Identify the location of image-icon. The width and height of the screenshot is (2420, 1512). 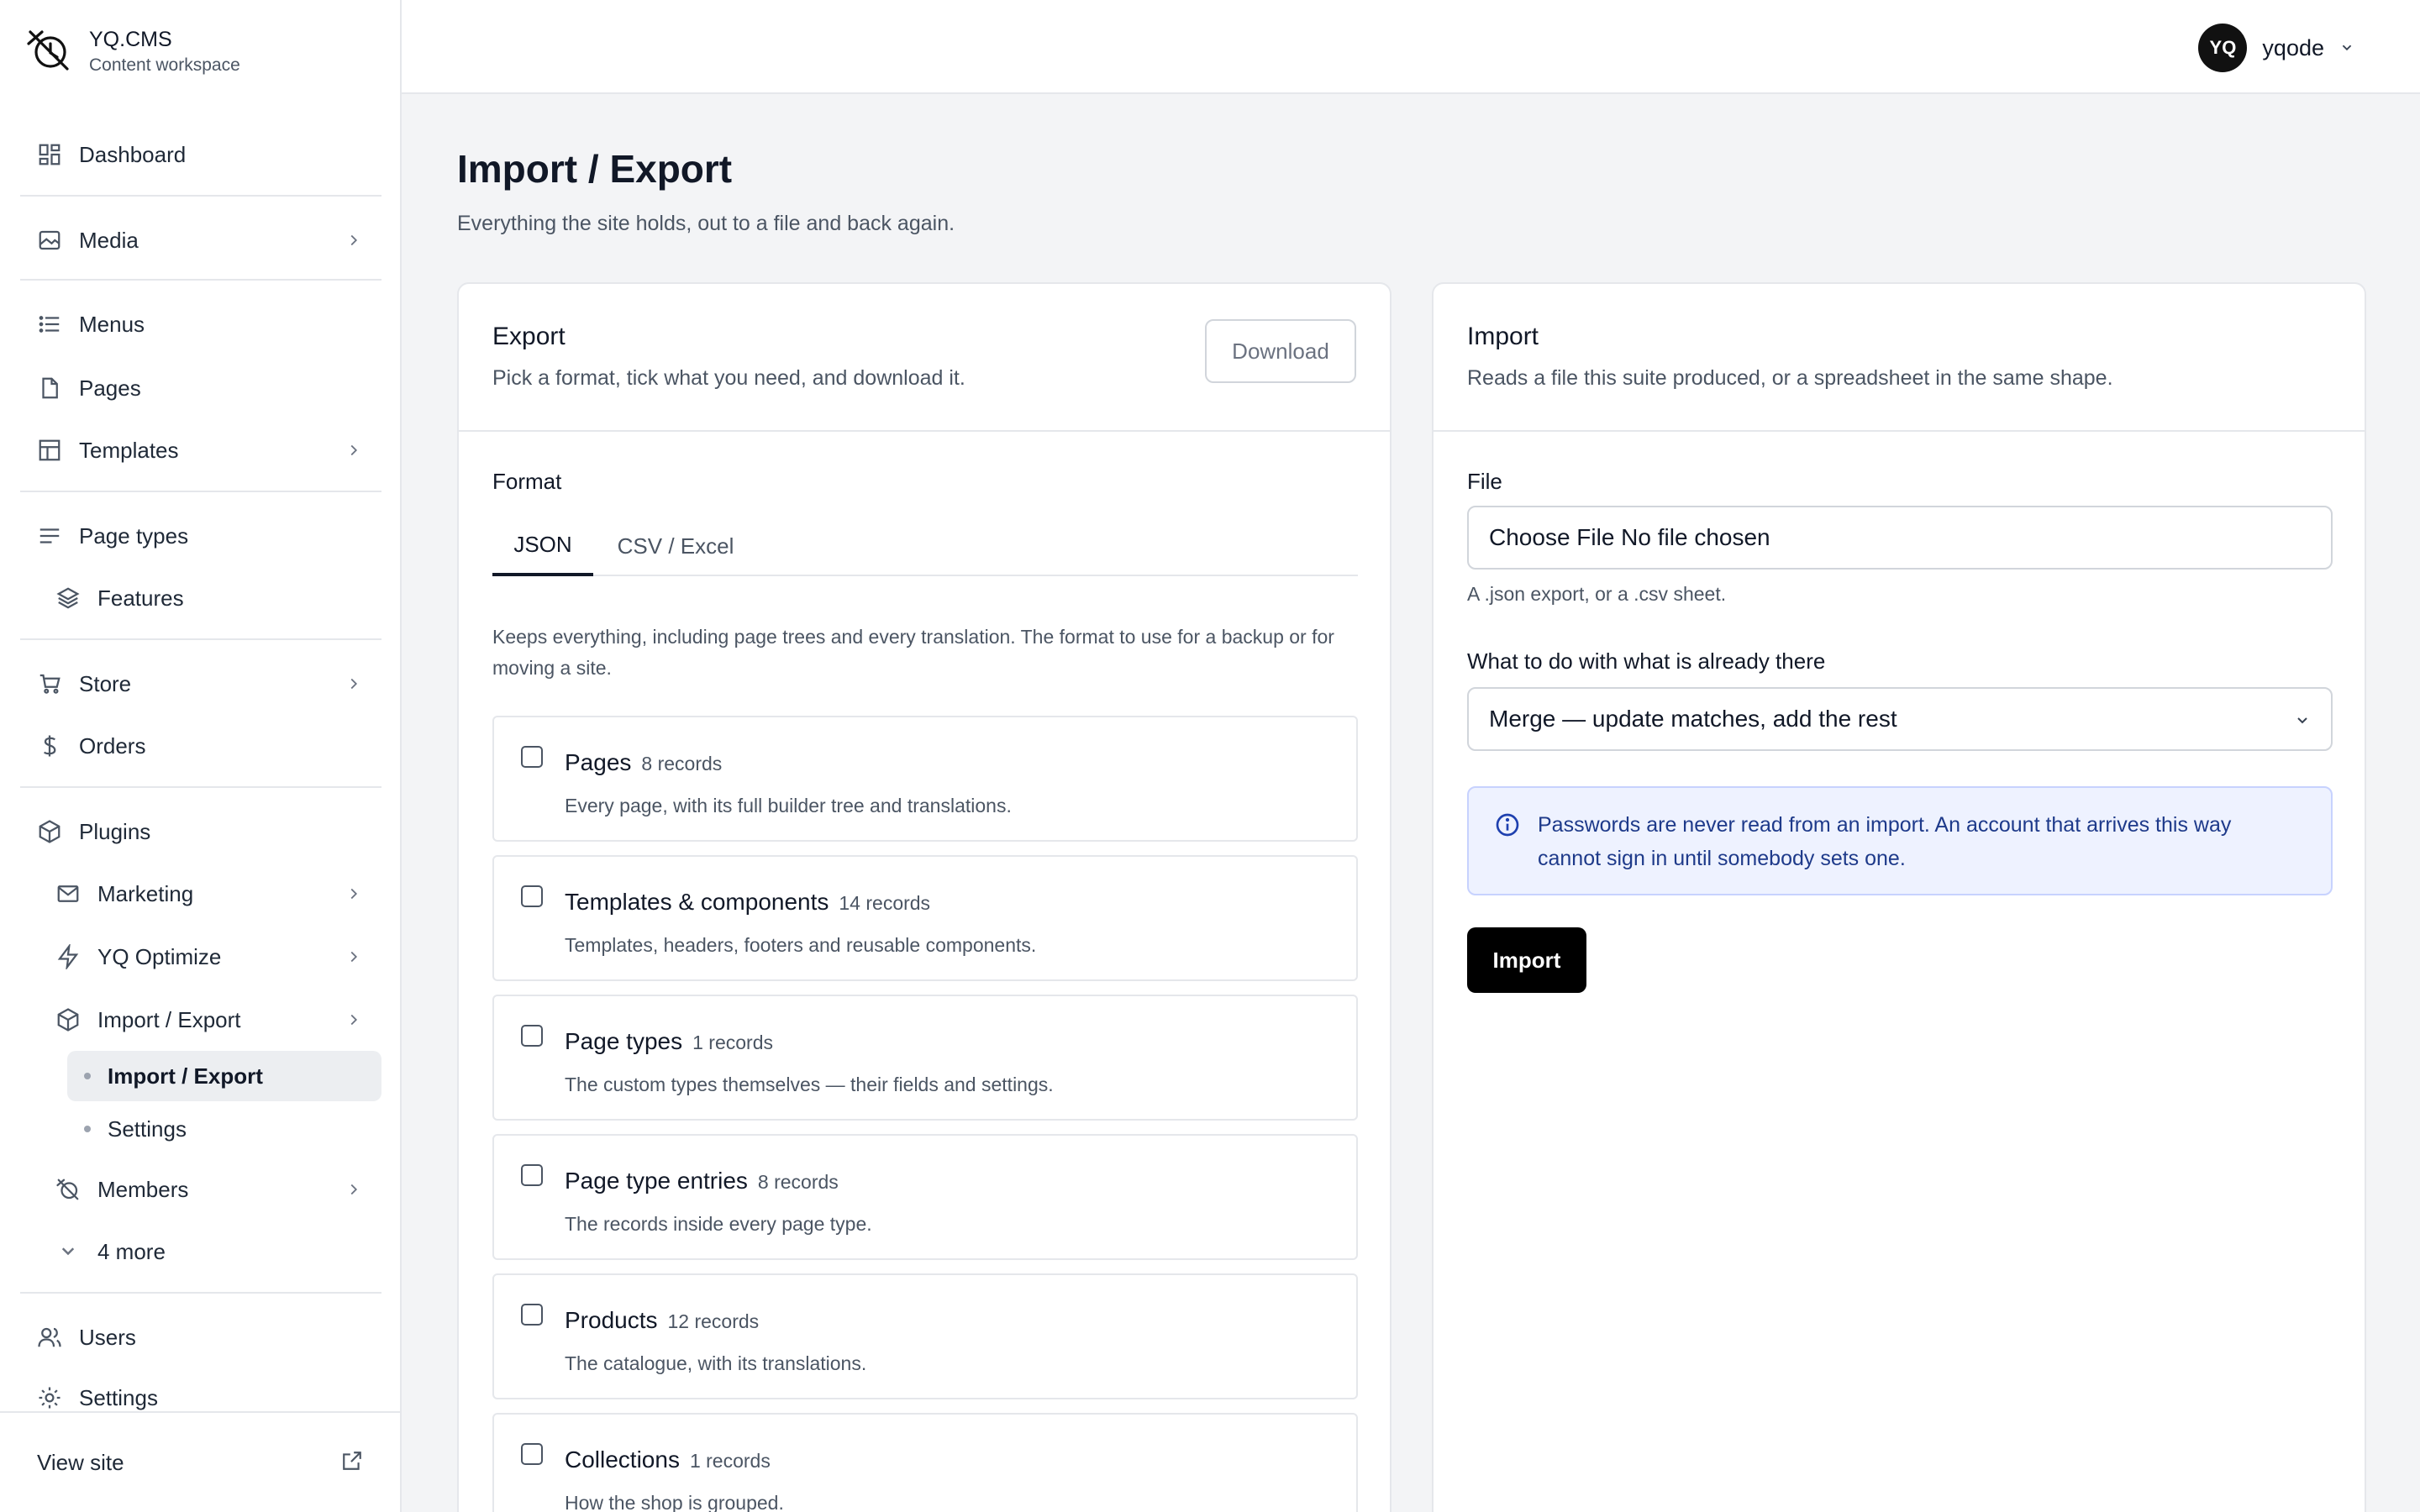
(50, 240).